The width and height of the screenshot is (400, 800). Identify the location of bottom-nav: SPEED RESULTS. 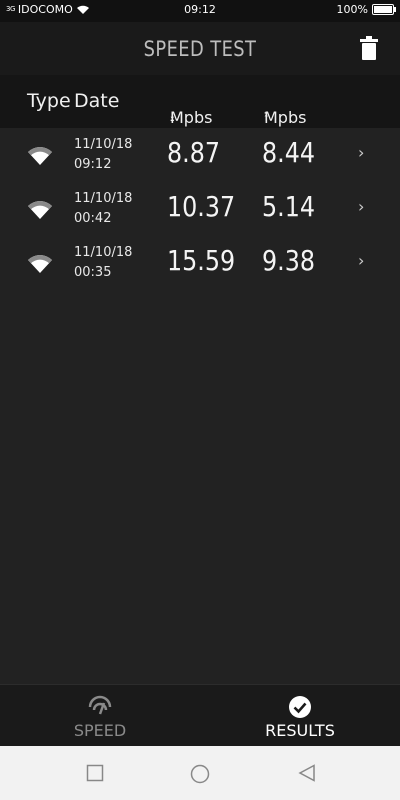
(200, 715).